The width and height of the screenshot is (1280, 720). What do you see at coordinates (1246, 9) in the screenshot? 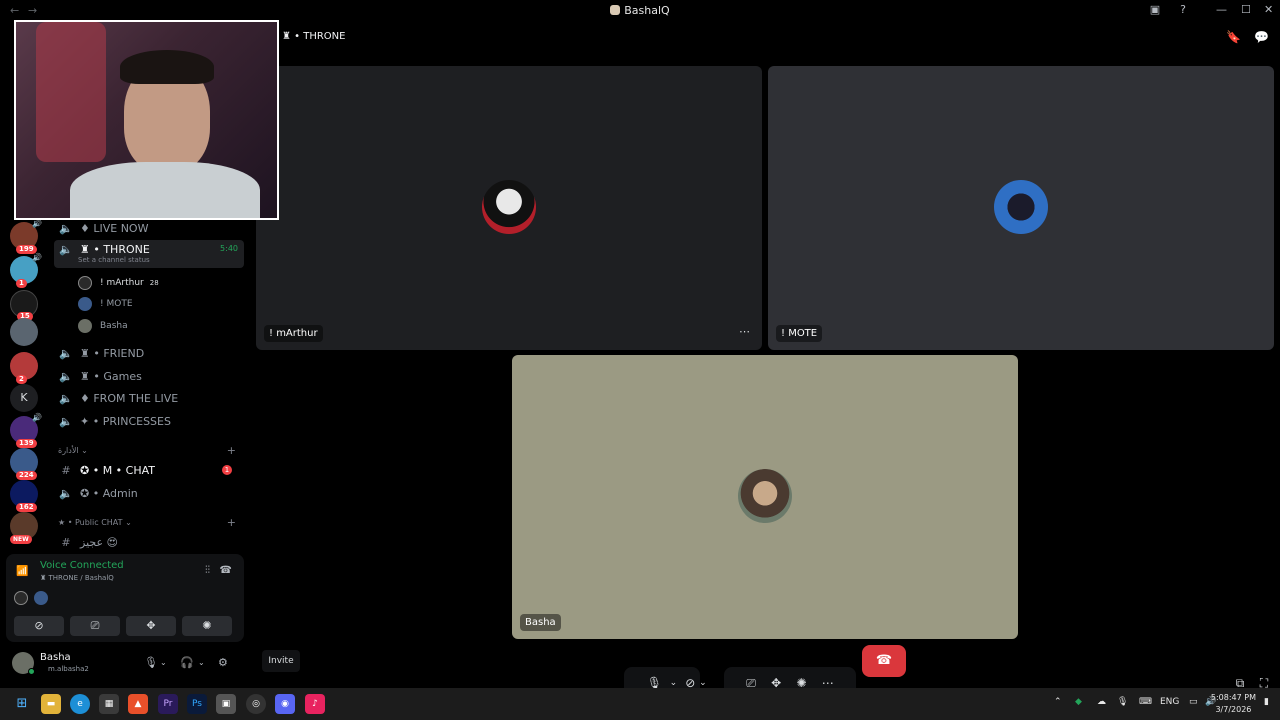
I see `maximize-icon: ☐` at bounding box center [1246, 9].